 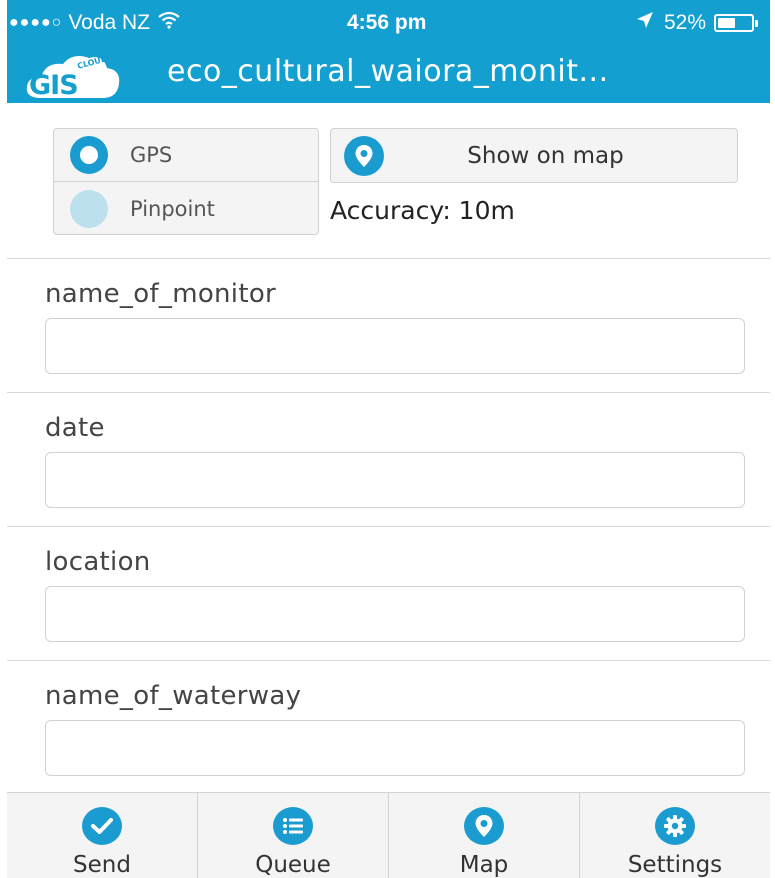 What do you see at coordinates (36, 22) in the screenshot?
I see `signal-strength-icon: ●●●●○` at bounding box center [36, 22].